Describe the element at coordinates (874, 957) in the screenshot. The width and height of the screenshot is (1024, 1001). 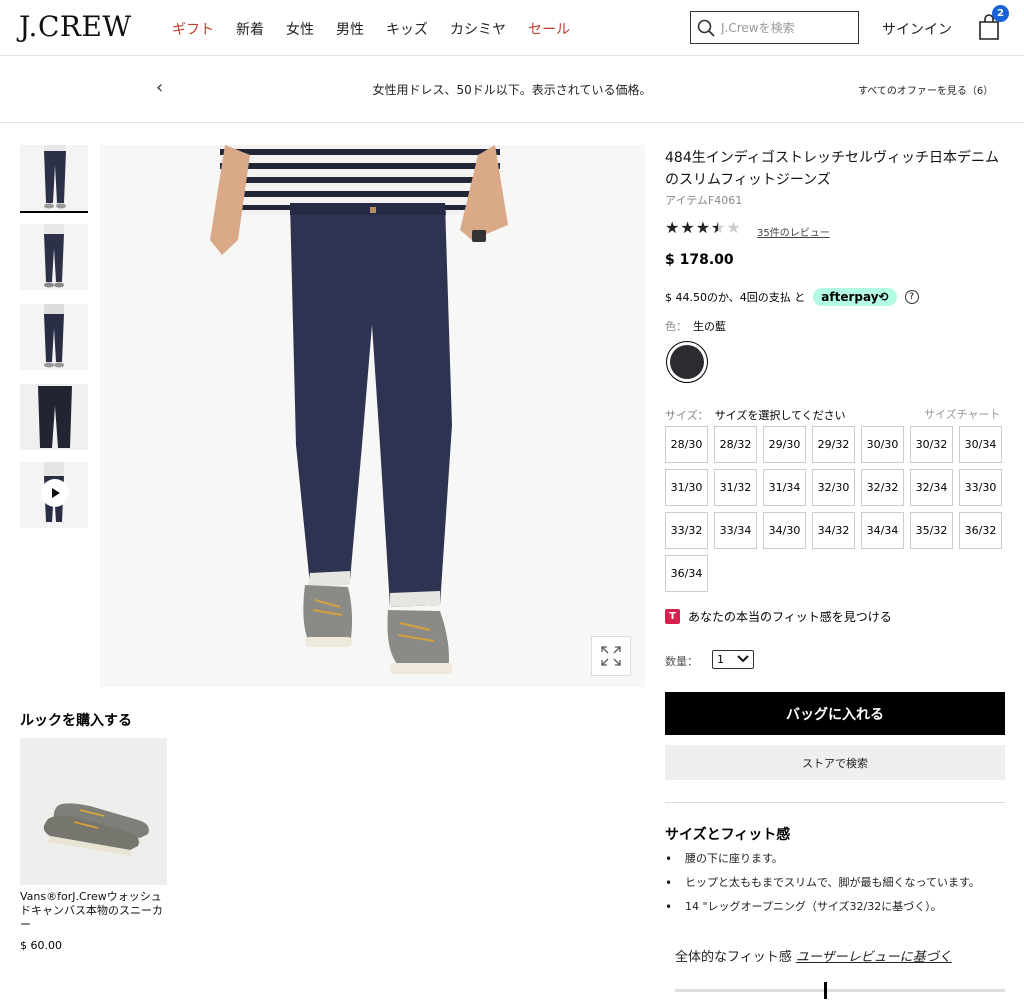
I see `user-reviews-link: ユーザーレビューに基づく` at that location.